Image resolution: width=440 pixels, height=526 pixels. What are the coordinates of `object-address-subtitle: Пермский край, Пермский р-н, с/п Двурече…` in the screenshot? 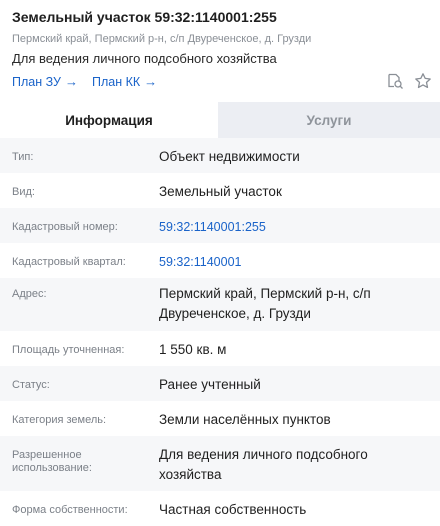 It's located at (162, 39).